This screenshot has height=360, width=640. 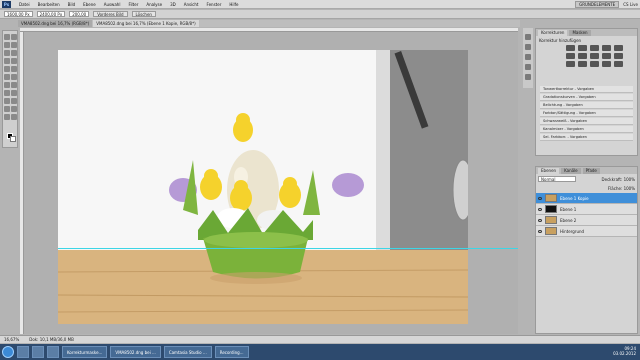 What do you see at coordinates (7, 61) in the screenshot?
I see `healing-tool-icon` at bounding box center [7, 61].